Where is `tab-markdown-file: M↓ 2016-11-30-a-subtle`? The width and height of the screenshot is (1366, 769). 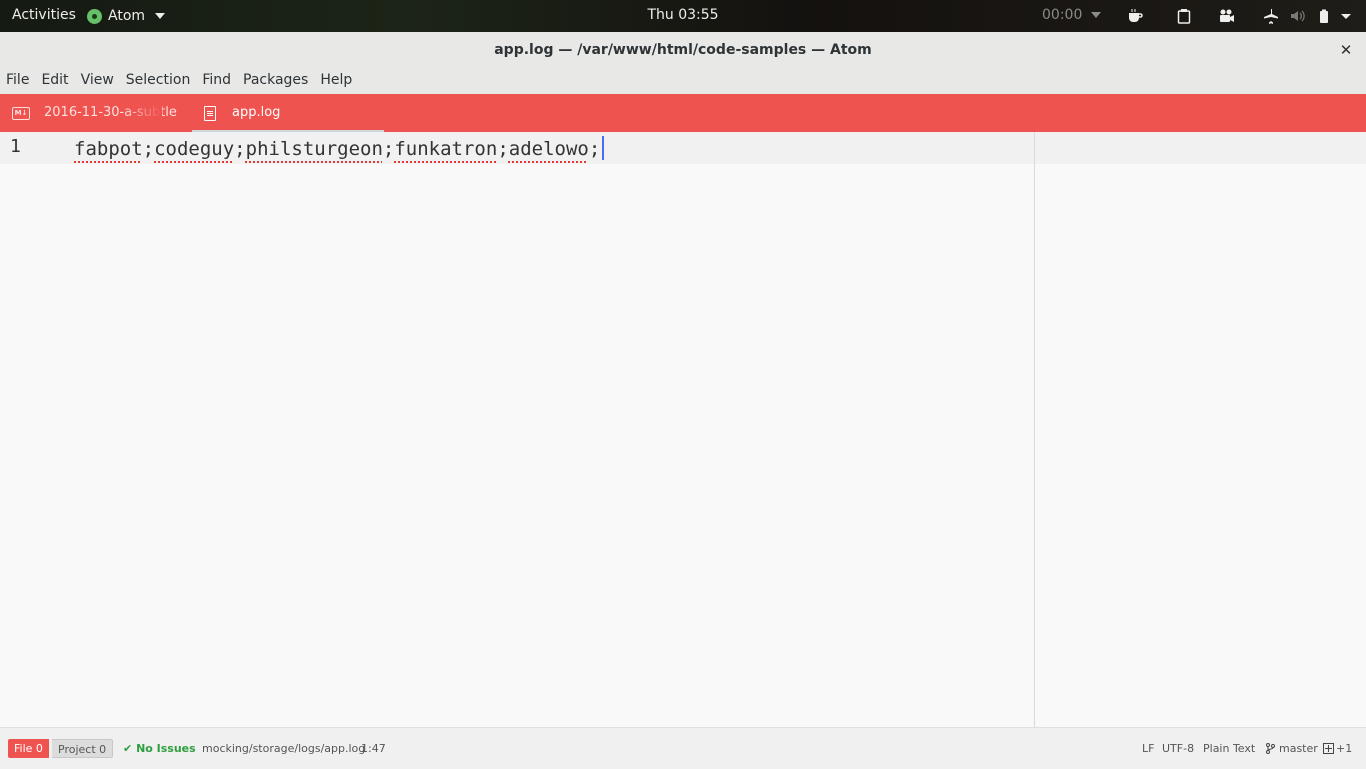
tab-markdown-file: M↓ 2016-11-30-a-subtle is located at coordinates (95, 113).